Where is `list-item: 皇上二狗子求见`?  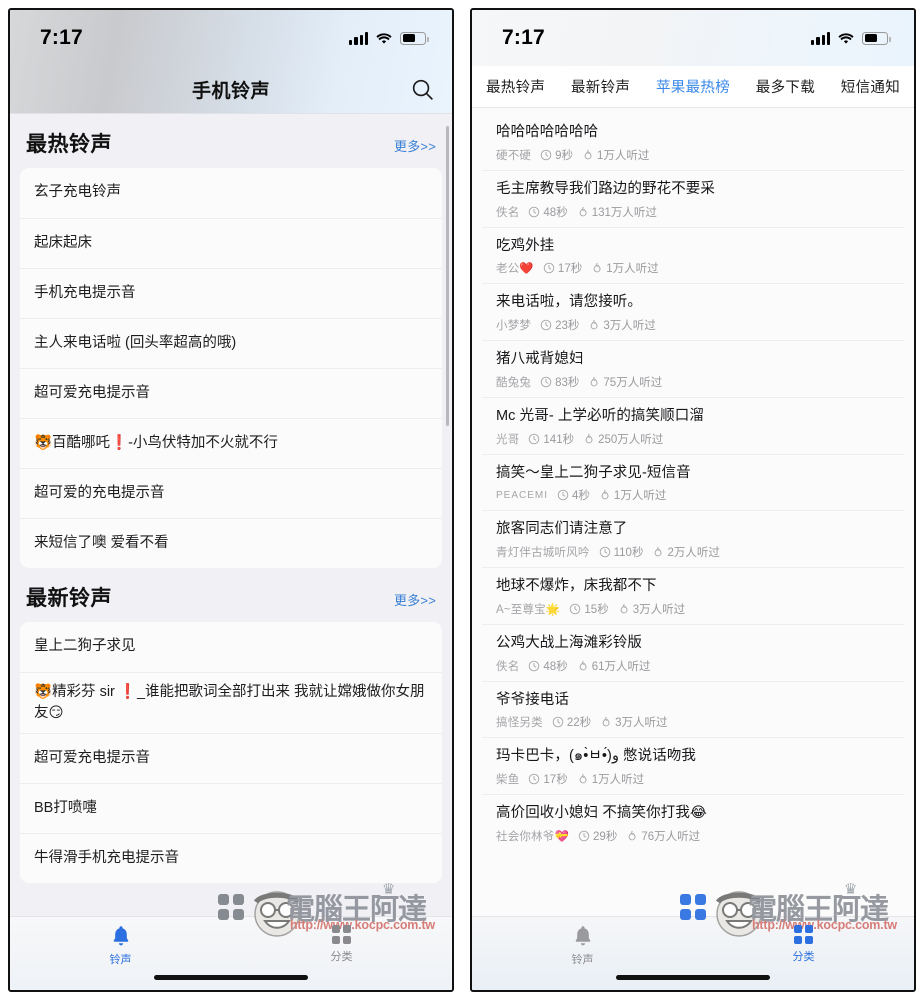
list-item: 皇上二狗子求见 is located at coordinates (231, 647).